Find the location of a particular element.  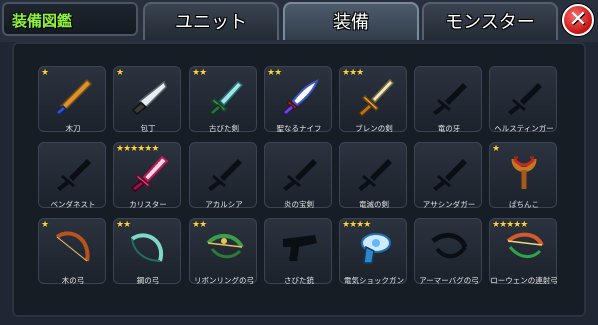

calister-sword-icon is located at coordinates (148, 173).